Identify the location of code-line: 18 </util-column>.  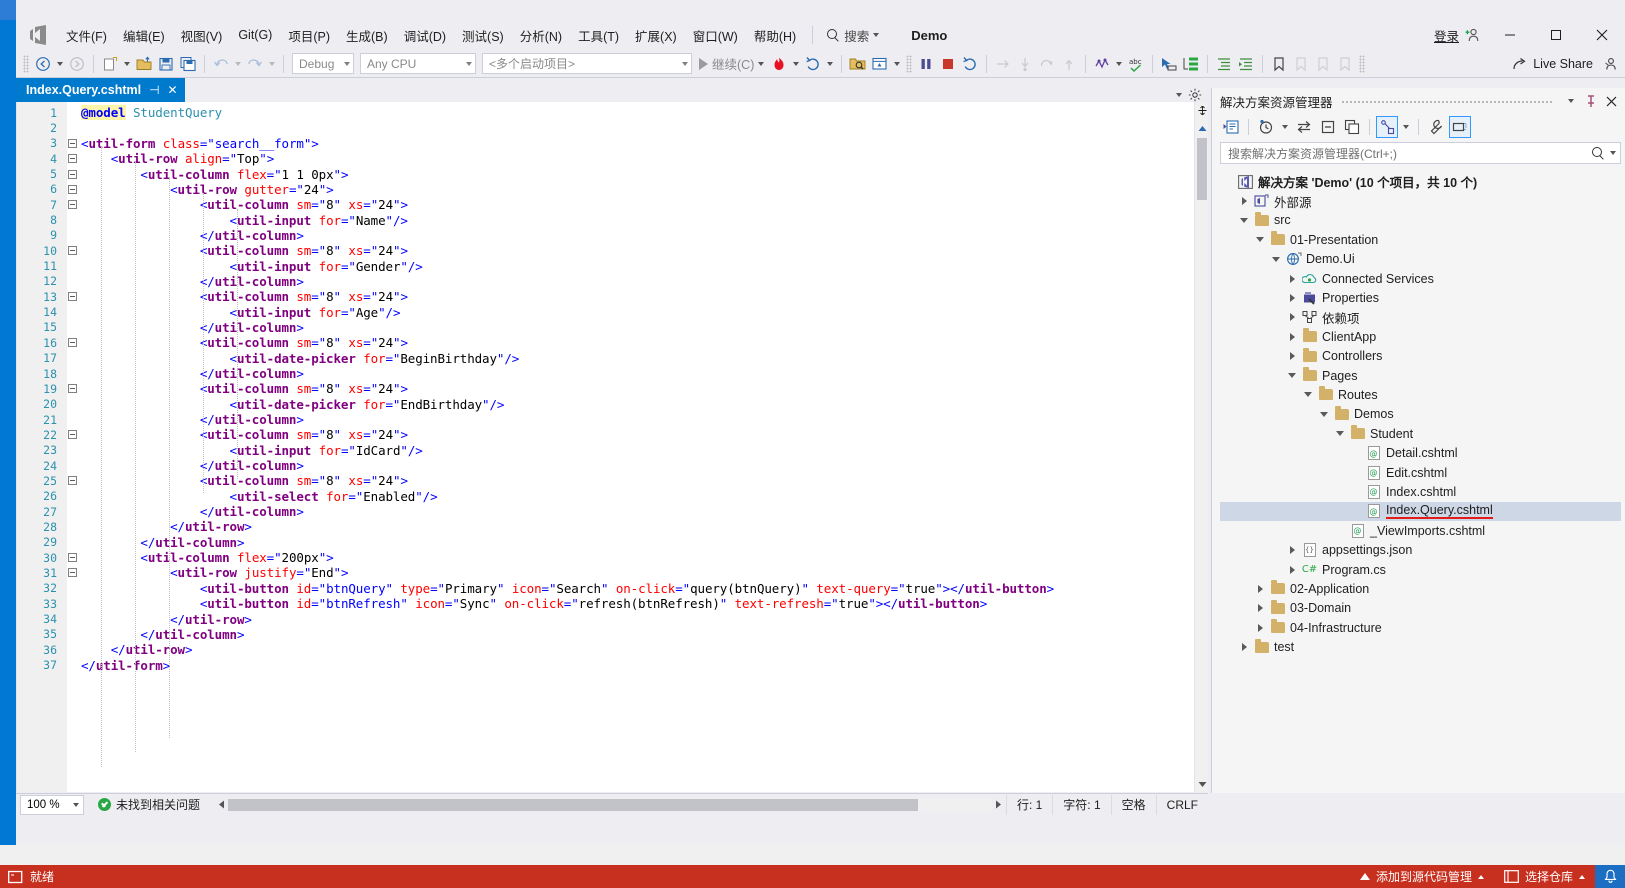
(605, 373).